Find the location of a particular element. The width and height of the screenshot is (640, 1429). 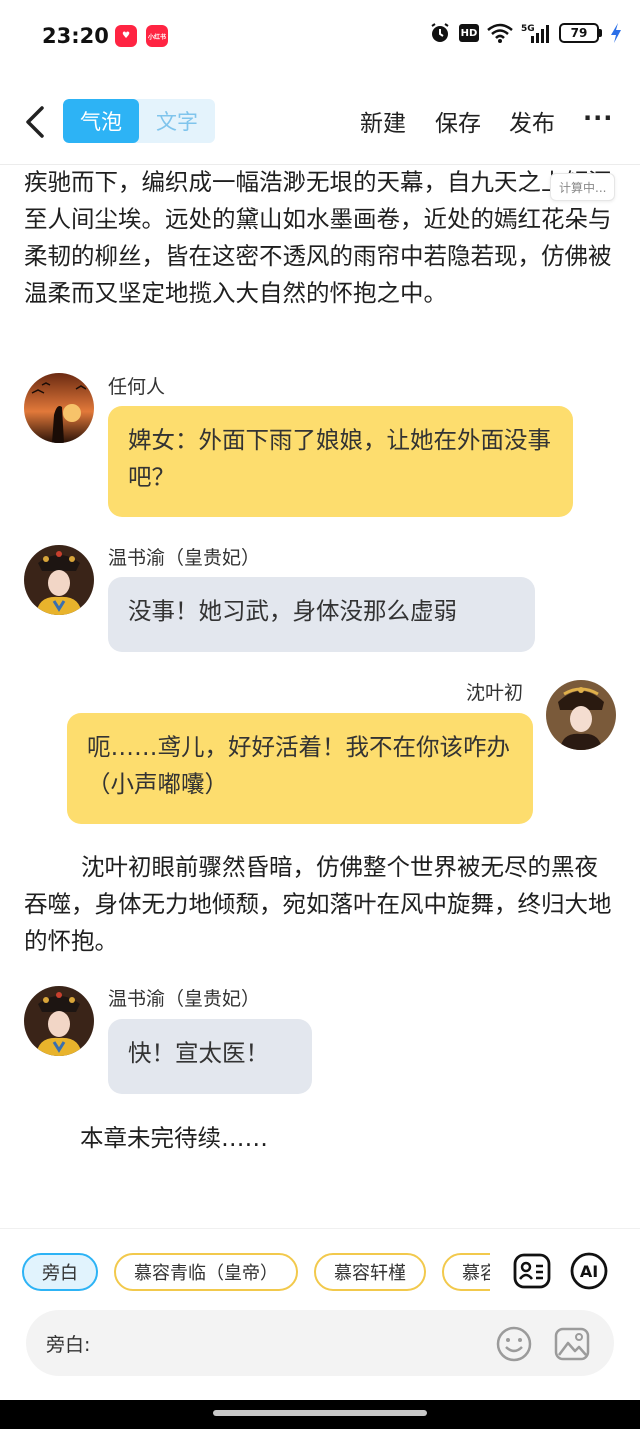

xiaohongshu-app-icon: 小红书 is located at coordinates (157, 36).